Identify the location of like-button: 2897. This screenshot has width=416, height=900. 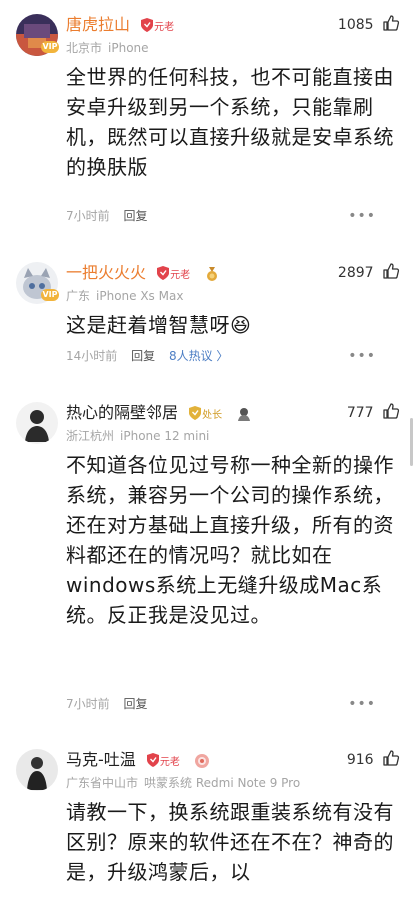
(369, 273).